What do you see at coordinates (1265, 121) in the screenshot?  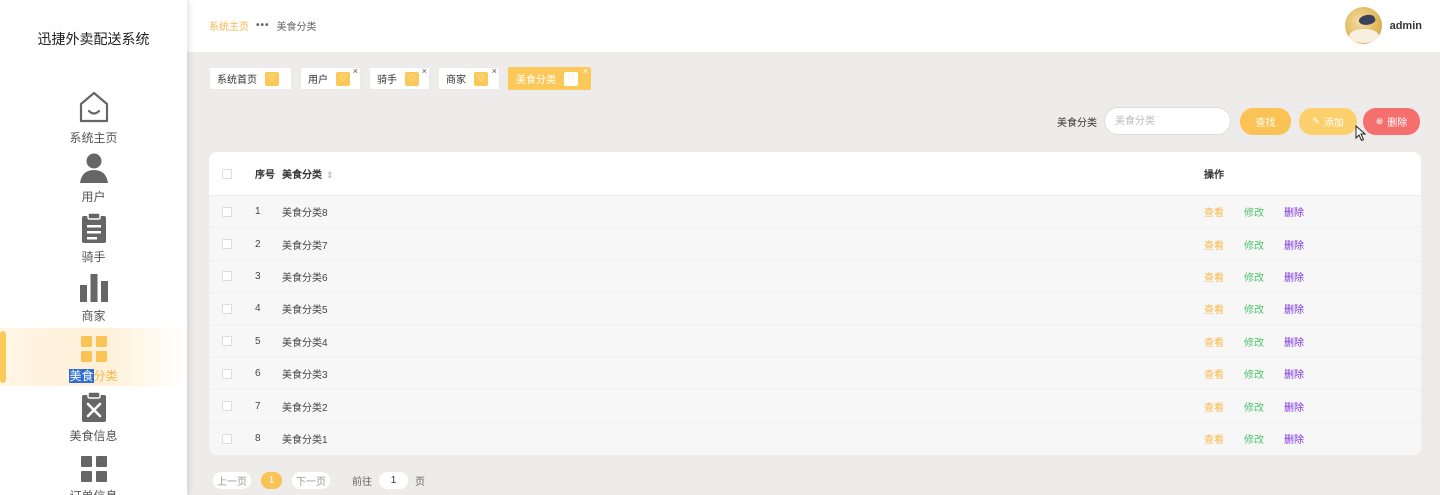 I see `find-button: 查找` at bounding box center [1265, 121].